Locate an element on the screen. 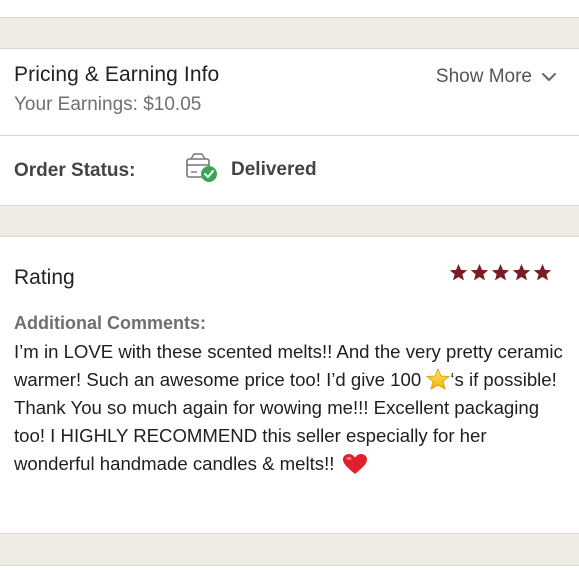 The image size is (579, 580). rating-title: Rating is located at coordinates (44, 277).